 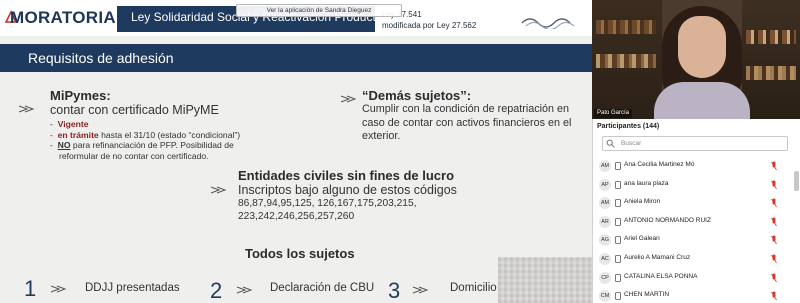 I want to click on mipymes-heading: MiPymes:, so click(x=80, y=95).